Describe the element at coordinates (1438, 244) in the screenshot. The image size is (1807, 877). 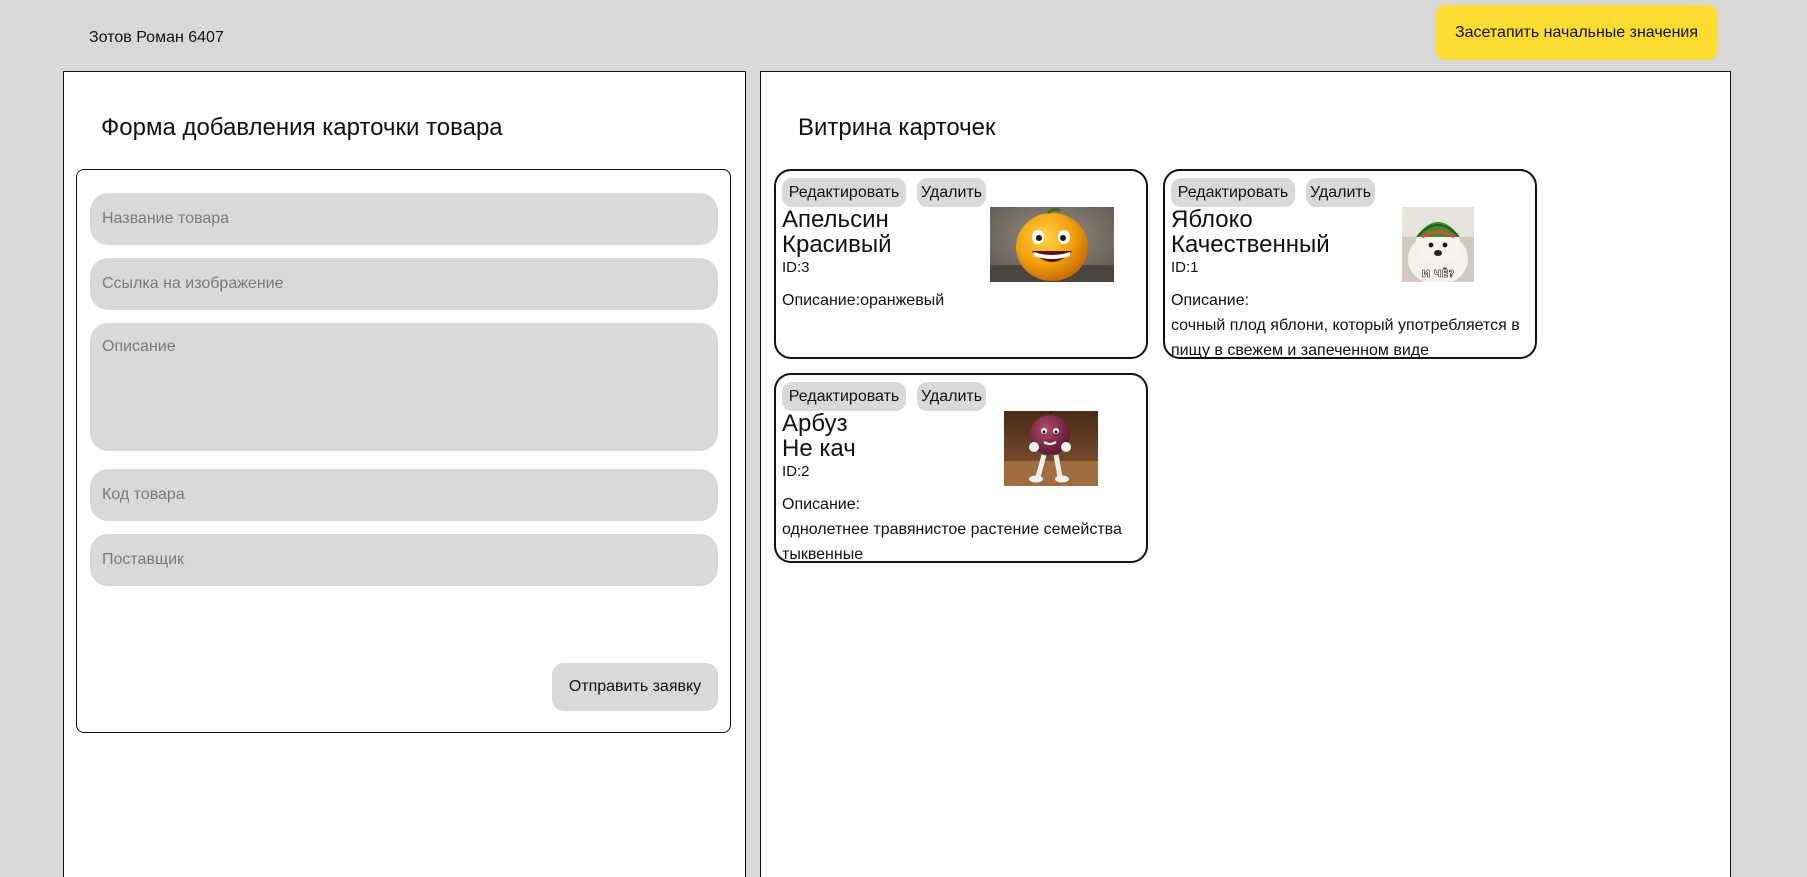
I see `dog-watermelon-meme-image: И ЧЁ?` at that location.